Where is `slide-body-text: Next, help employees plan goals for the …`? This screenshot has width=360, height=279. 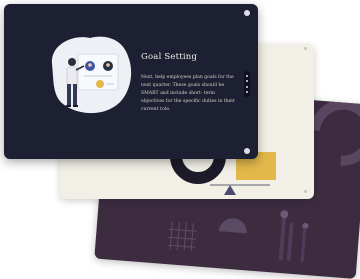 slide-body-text: Next, help employees plan goals for the … is located at coordinates (188, 93).